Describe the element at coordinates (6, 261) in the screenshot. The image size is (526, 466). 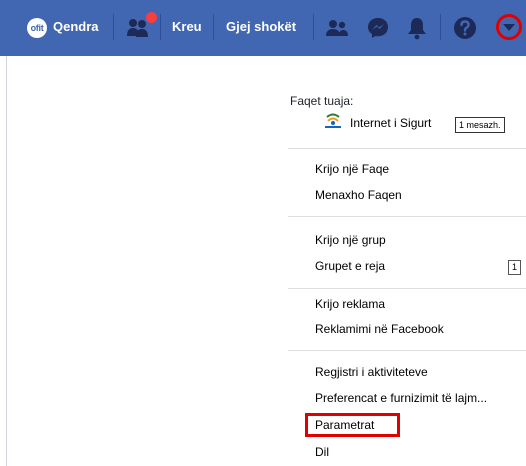
I see `content-border` at that location.